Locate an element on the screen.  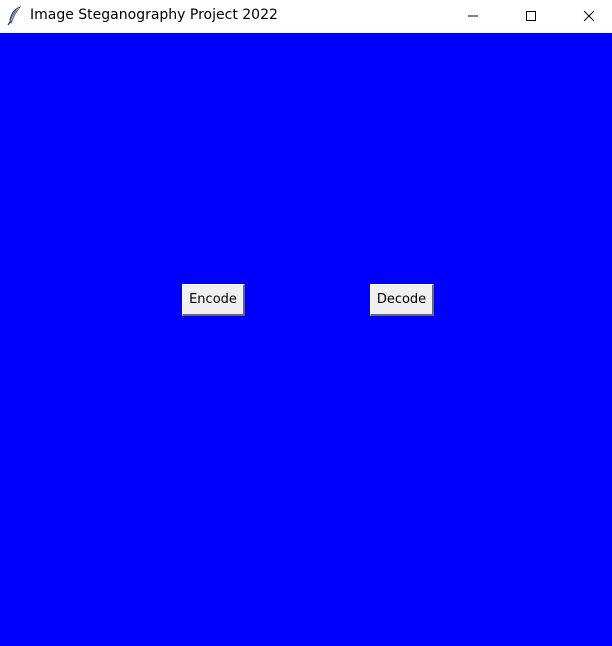
close-button is located at coordinates (589, 15).